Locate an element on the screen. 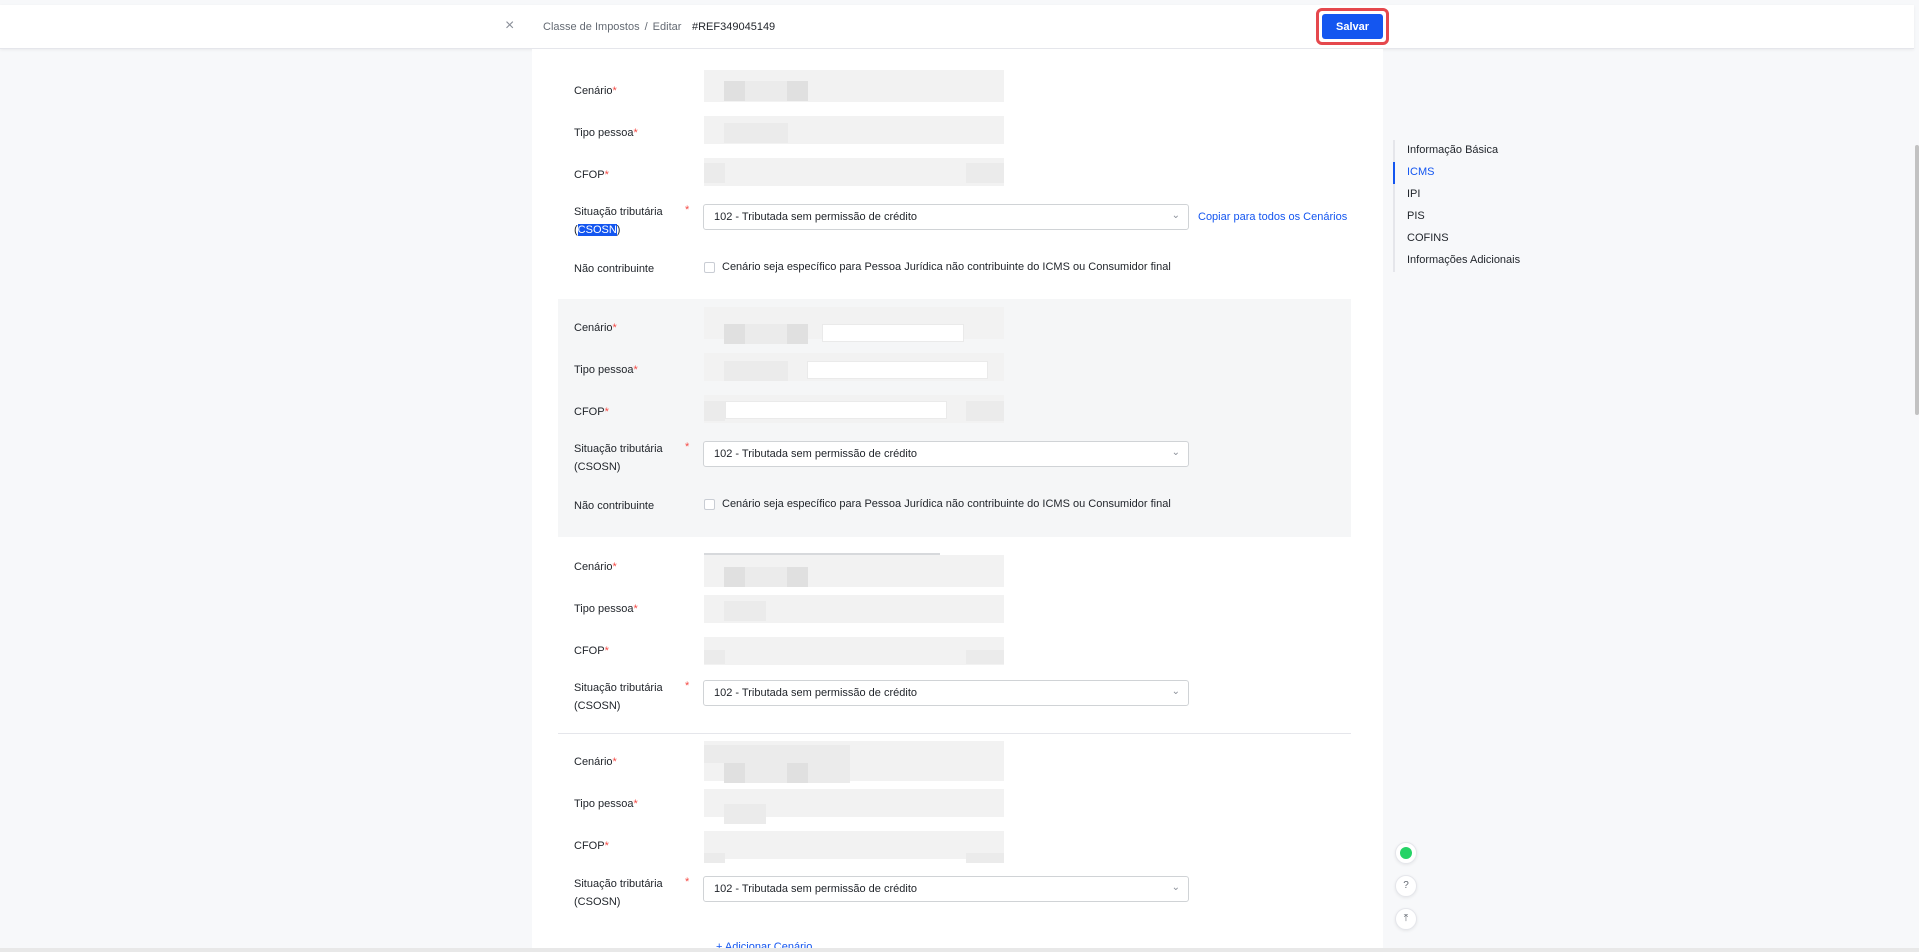 This screenshot has height=952, width=1919. close-icon: × is located at coordinates (509, 26).